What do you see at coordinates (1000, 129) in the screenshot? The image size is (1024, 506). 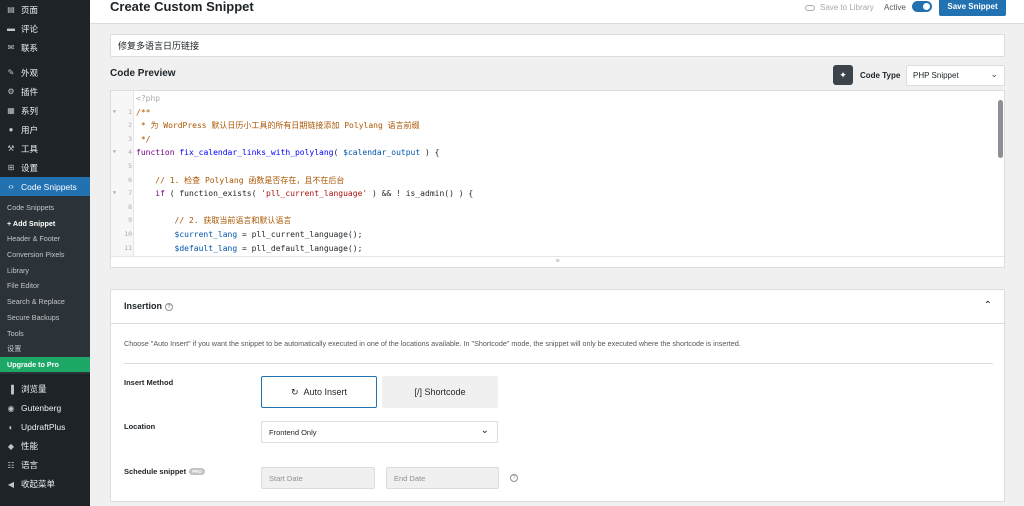 I see `editor-scrollbar` at bounding box center [1000, 129].